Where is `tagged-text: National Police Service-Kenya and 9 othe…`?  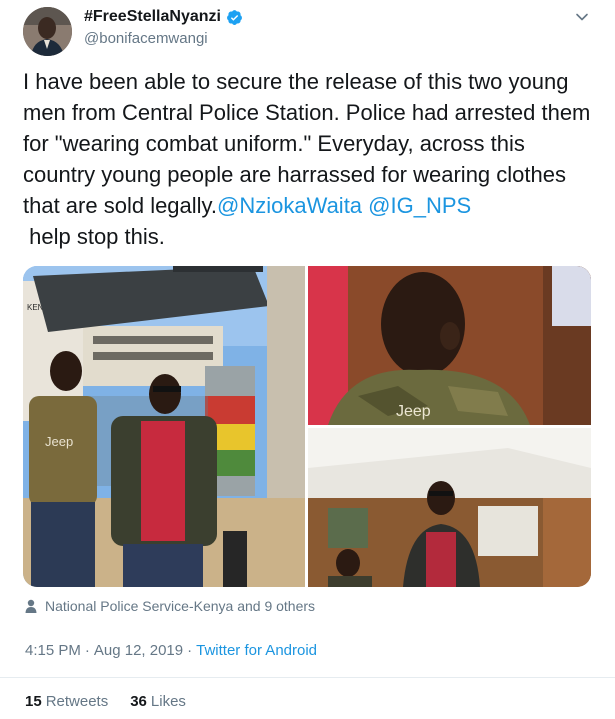
tagged-text: National Police Service-Kenya and 9 othe… is located at coordinates (180, 606).